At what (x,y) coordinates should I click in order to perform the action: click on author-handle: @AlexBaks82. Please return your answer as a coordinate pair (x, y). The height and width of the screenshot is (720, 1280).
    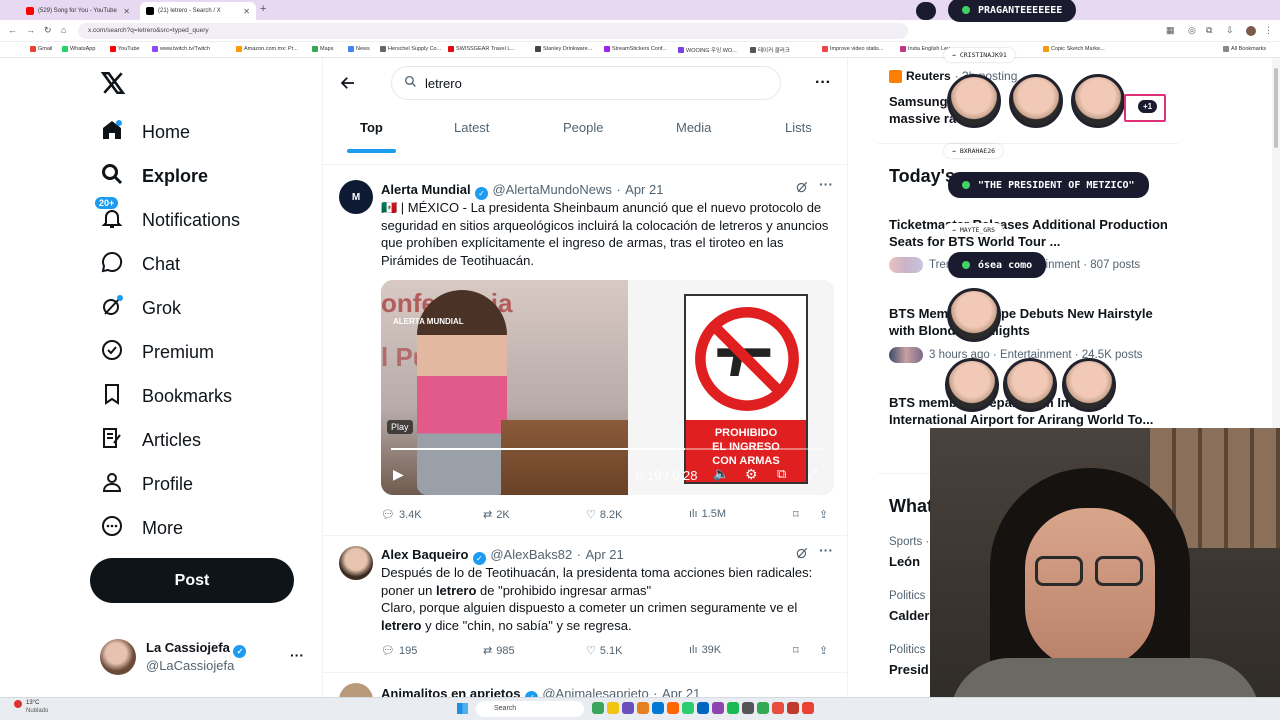
    Looking at the image, I should click on (531, 554).